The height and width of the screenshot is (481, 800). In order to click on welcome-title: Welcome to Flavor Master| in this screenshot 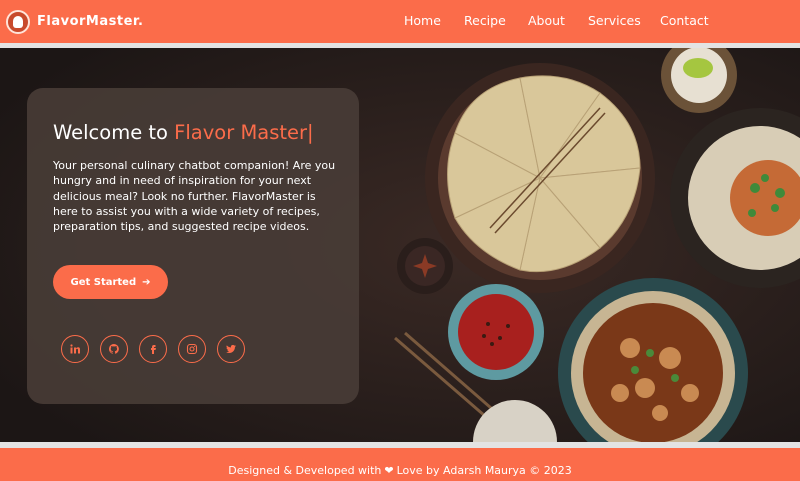, I will do `click(183, 132)`.